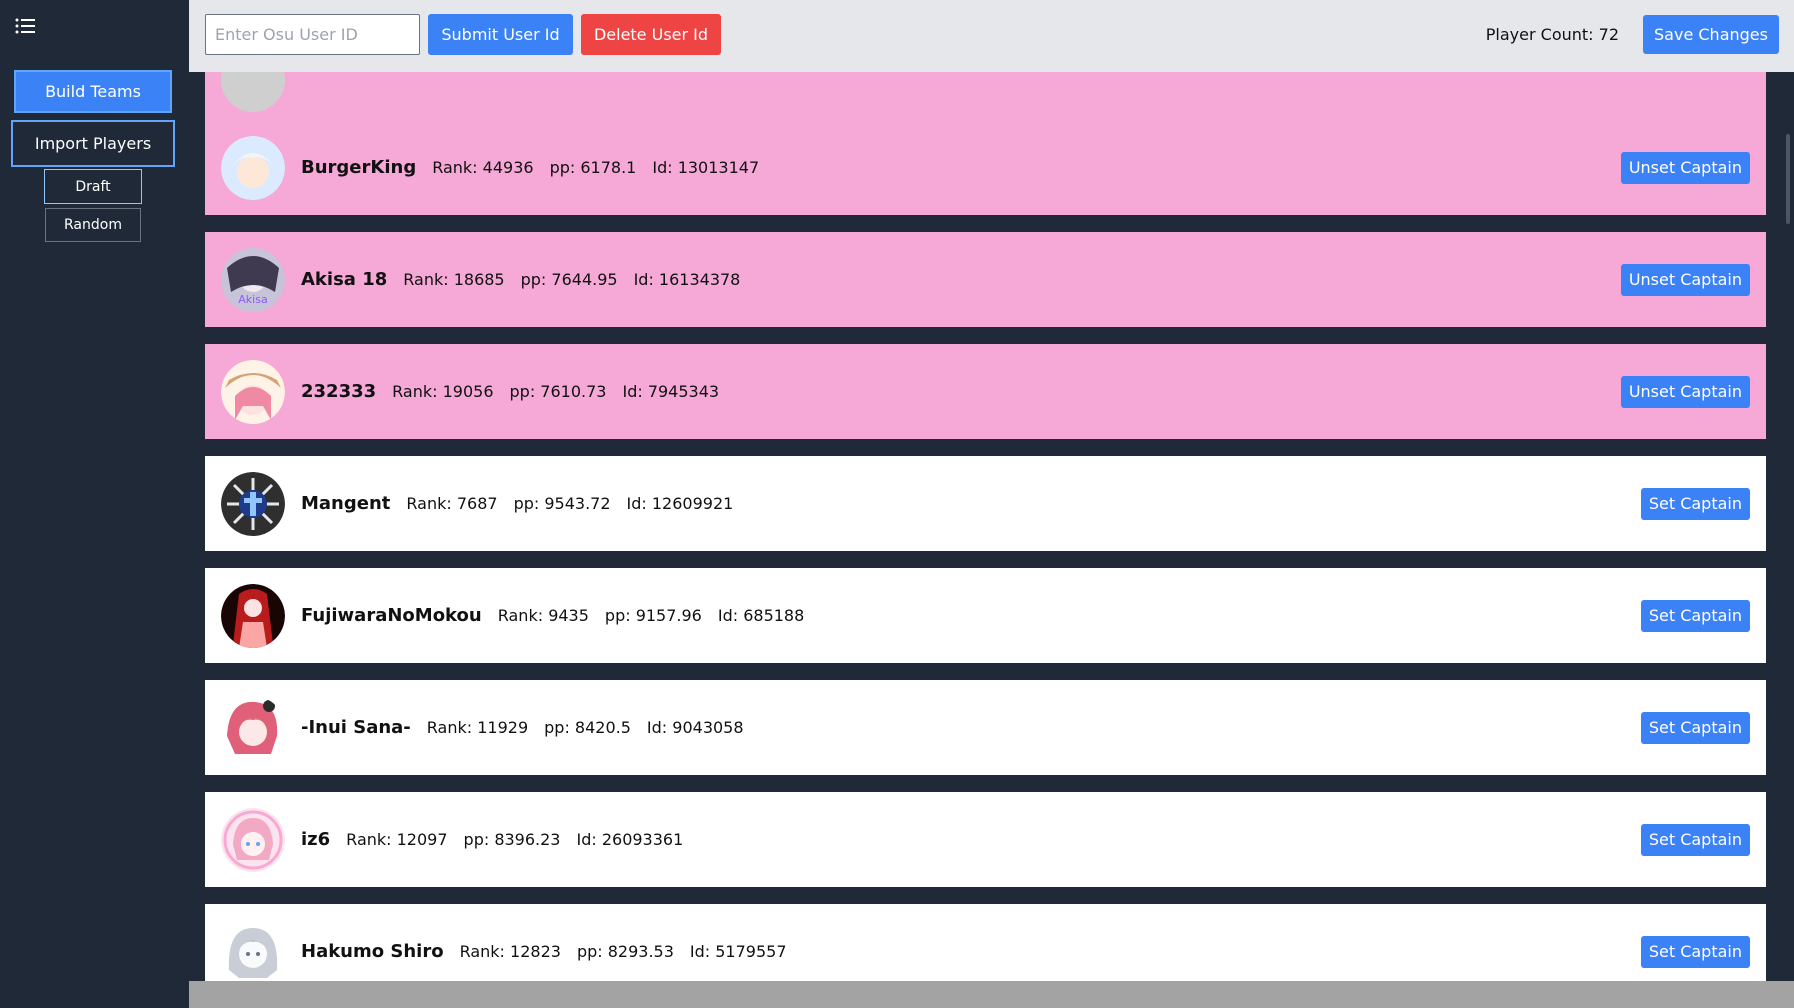 The width and height of the screenshot is (1794, 1008). Describe the element at coordinates (252, 299) in the screenshot. I see `svg-text: Akisa` at that location.